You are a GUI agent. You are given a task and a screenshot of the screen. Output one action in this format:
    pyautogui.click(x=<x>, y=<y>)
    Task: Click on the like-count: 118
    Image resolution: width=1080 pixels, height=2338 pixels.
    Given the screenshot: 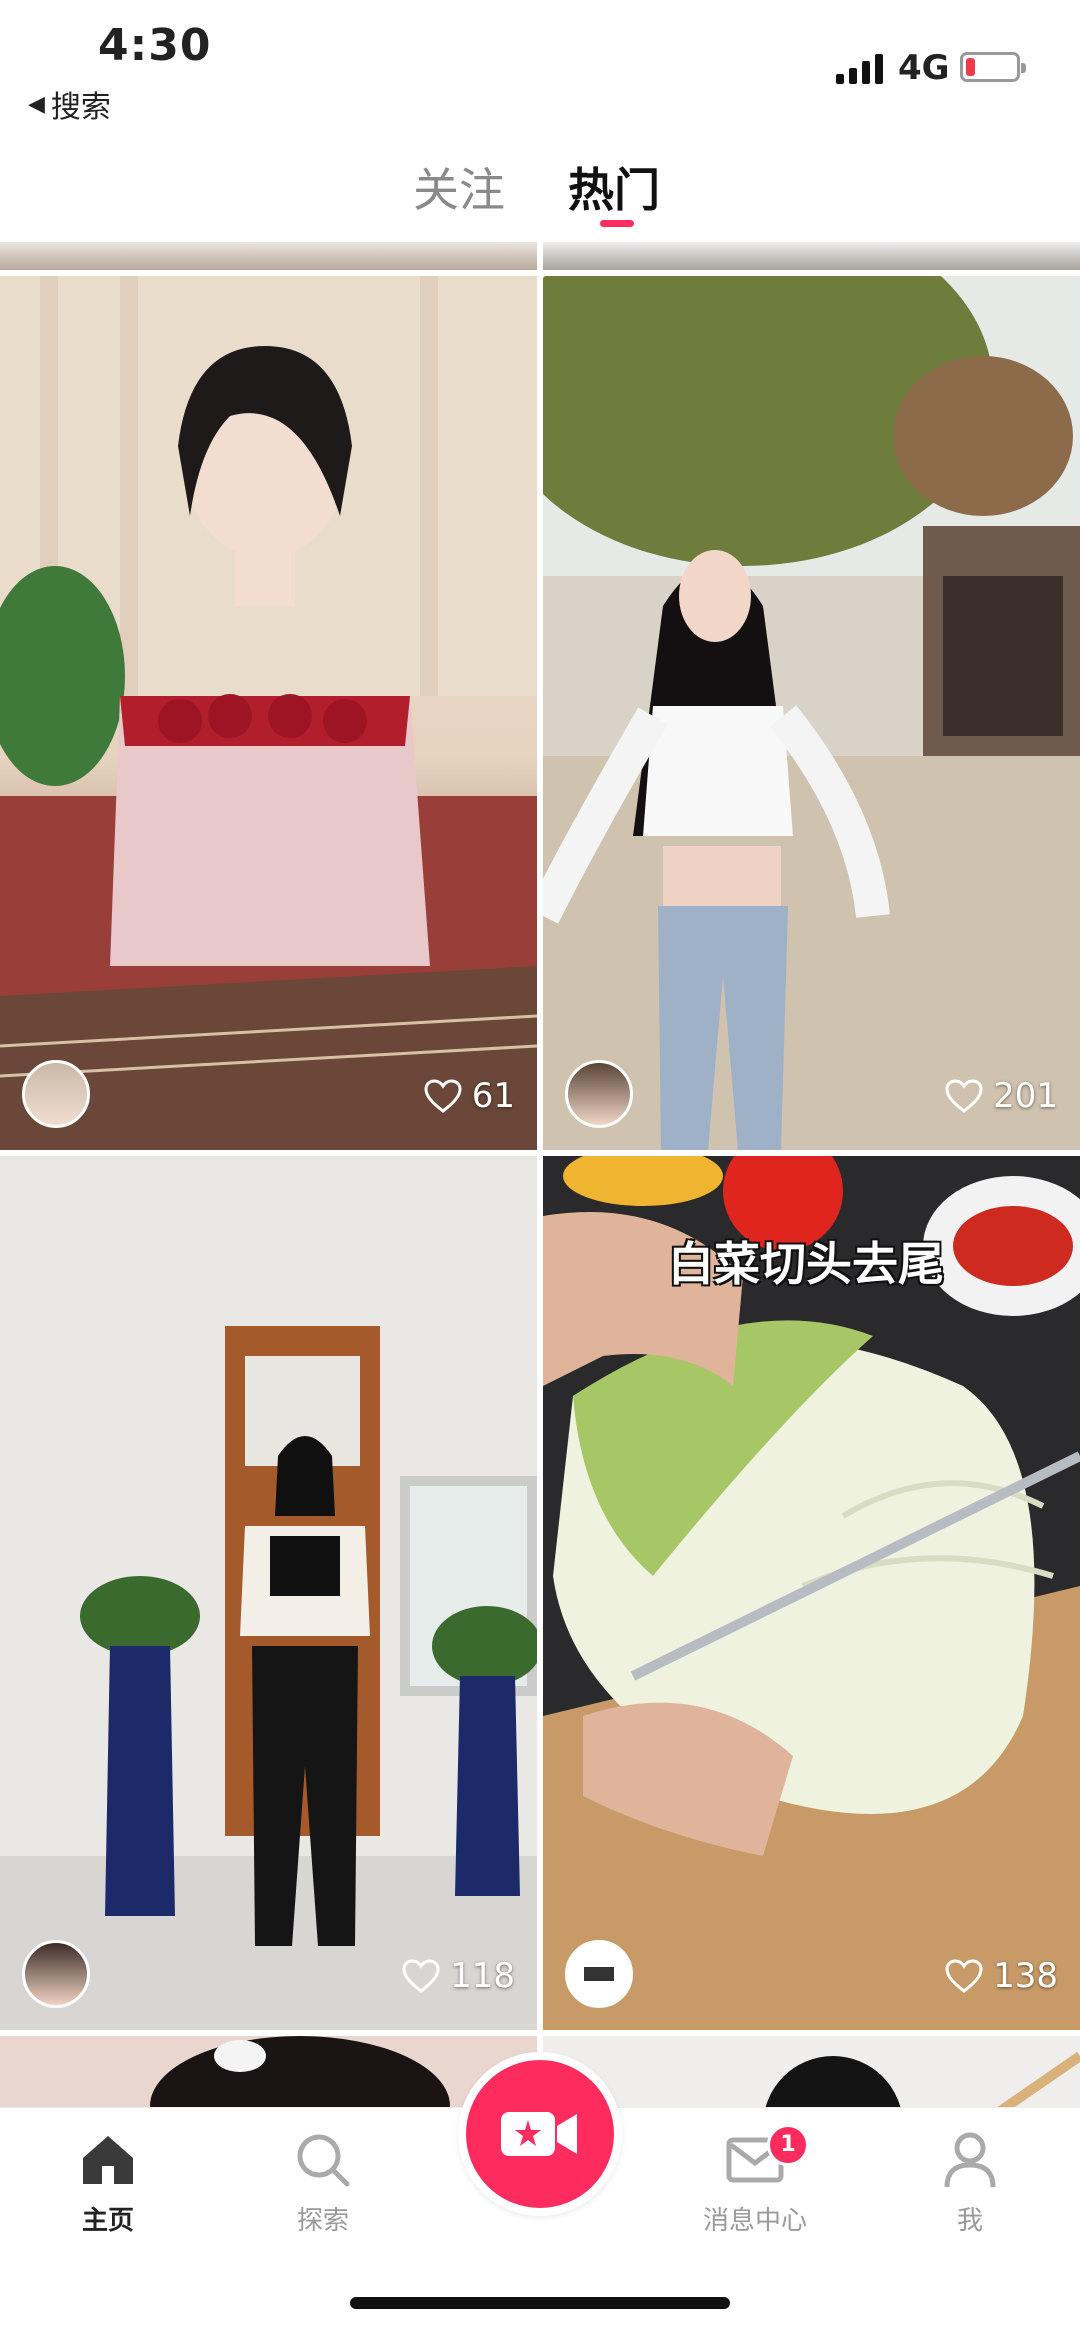 What is the action you would take?
    pyautogui.click(x=458, y=1976)
    